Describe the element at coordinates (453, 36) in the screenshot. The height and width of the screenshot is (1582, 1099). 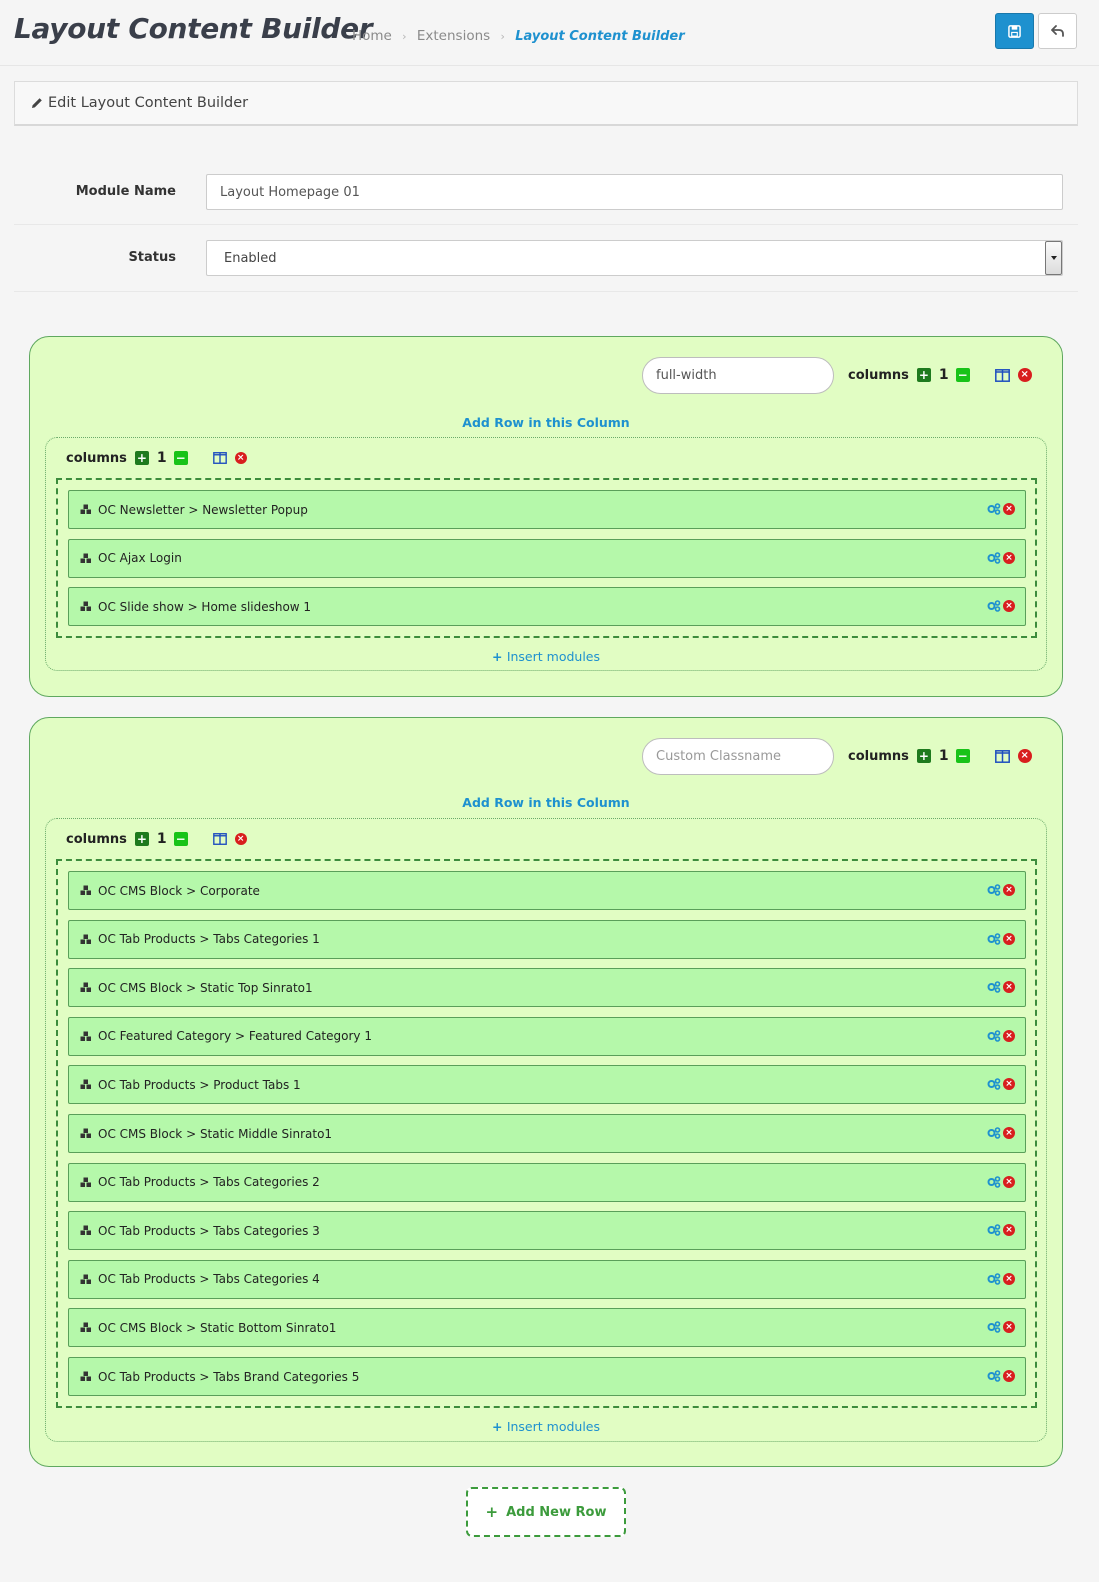
I see `breadcrumb-extensions: Extensions` at that location.